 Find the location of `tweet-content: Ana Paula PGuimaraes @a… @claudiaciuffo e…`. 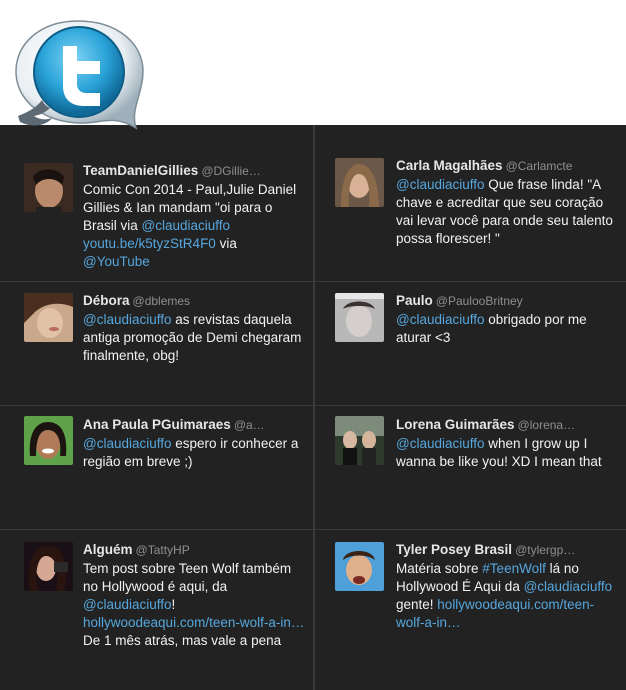

tweet-content: Ana Paula PGuimaraes @a… @claudiaciuffo e… is located at coordinates (194, 443).